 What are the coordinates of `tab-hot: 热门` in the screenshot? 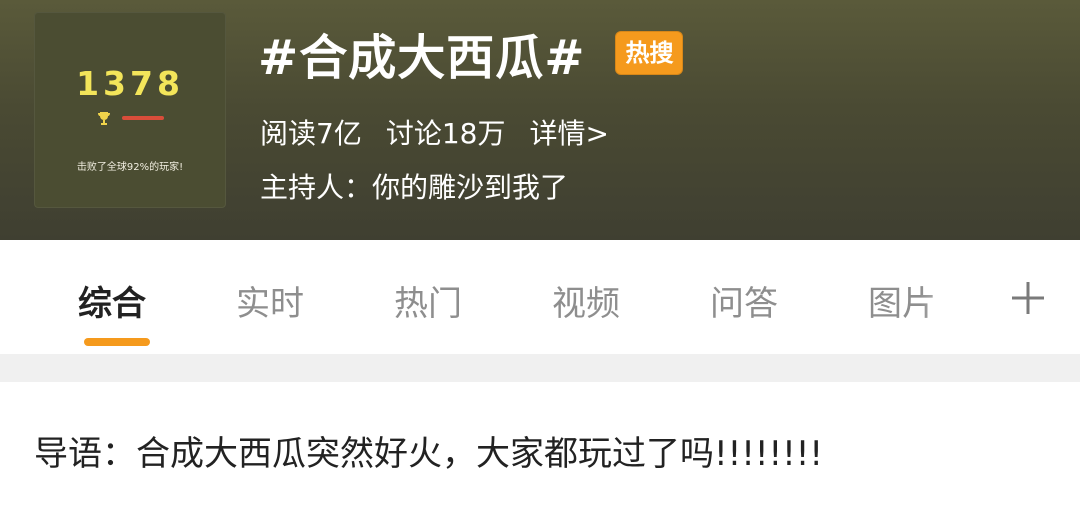 It's located at (428, 302).